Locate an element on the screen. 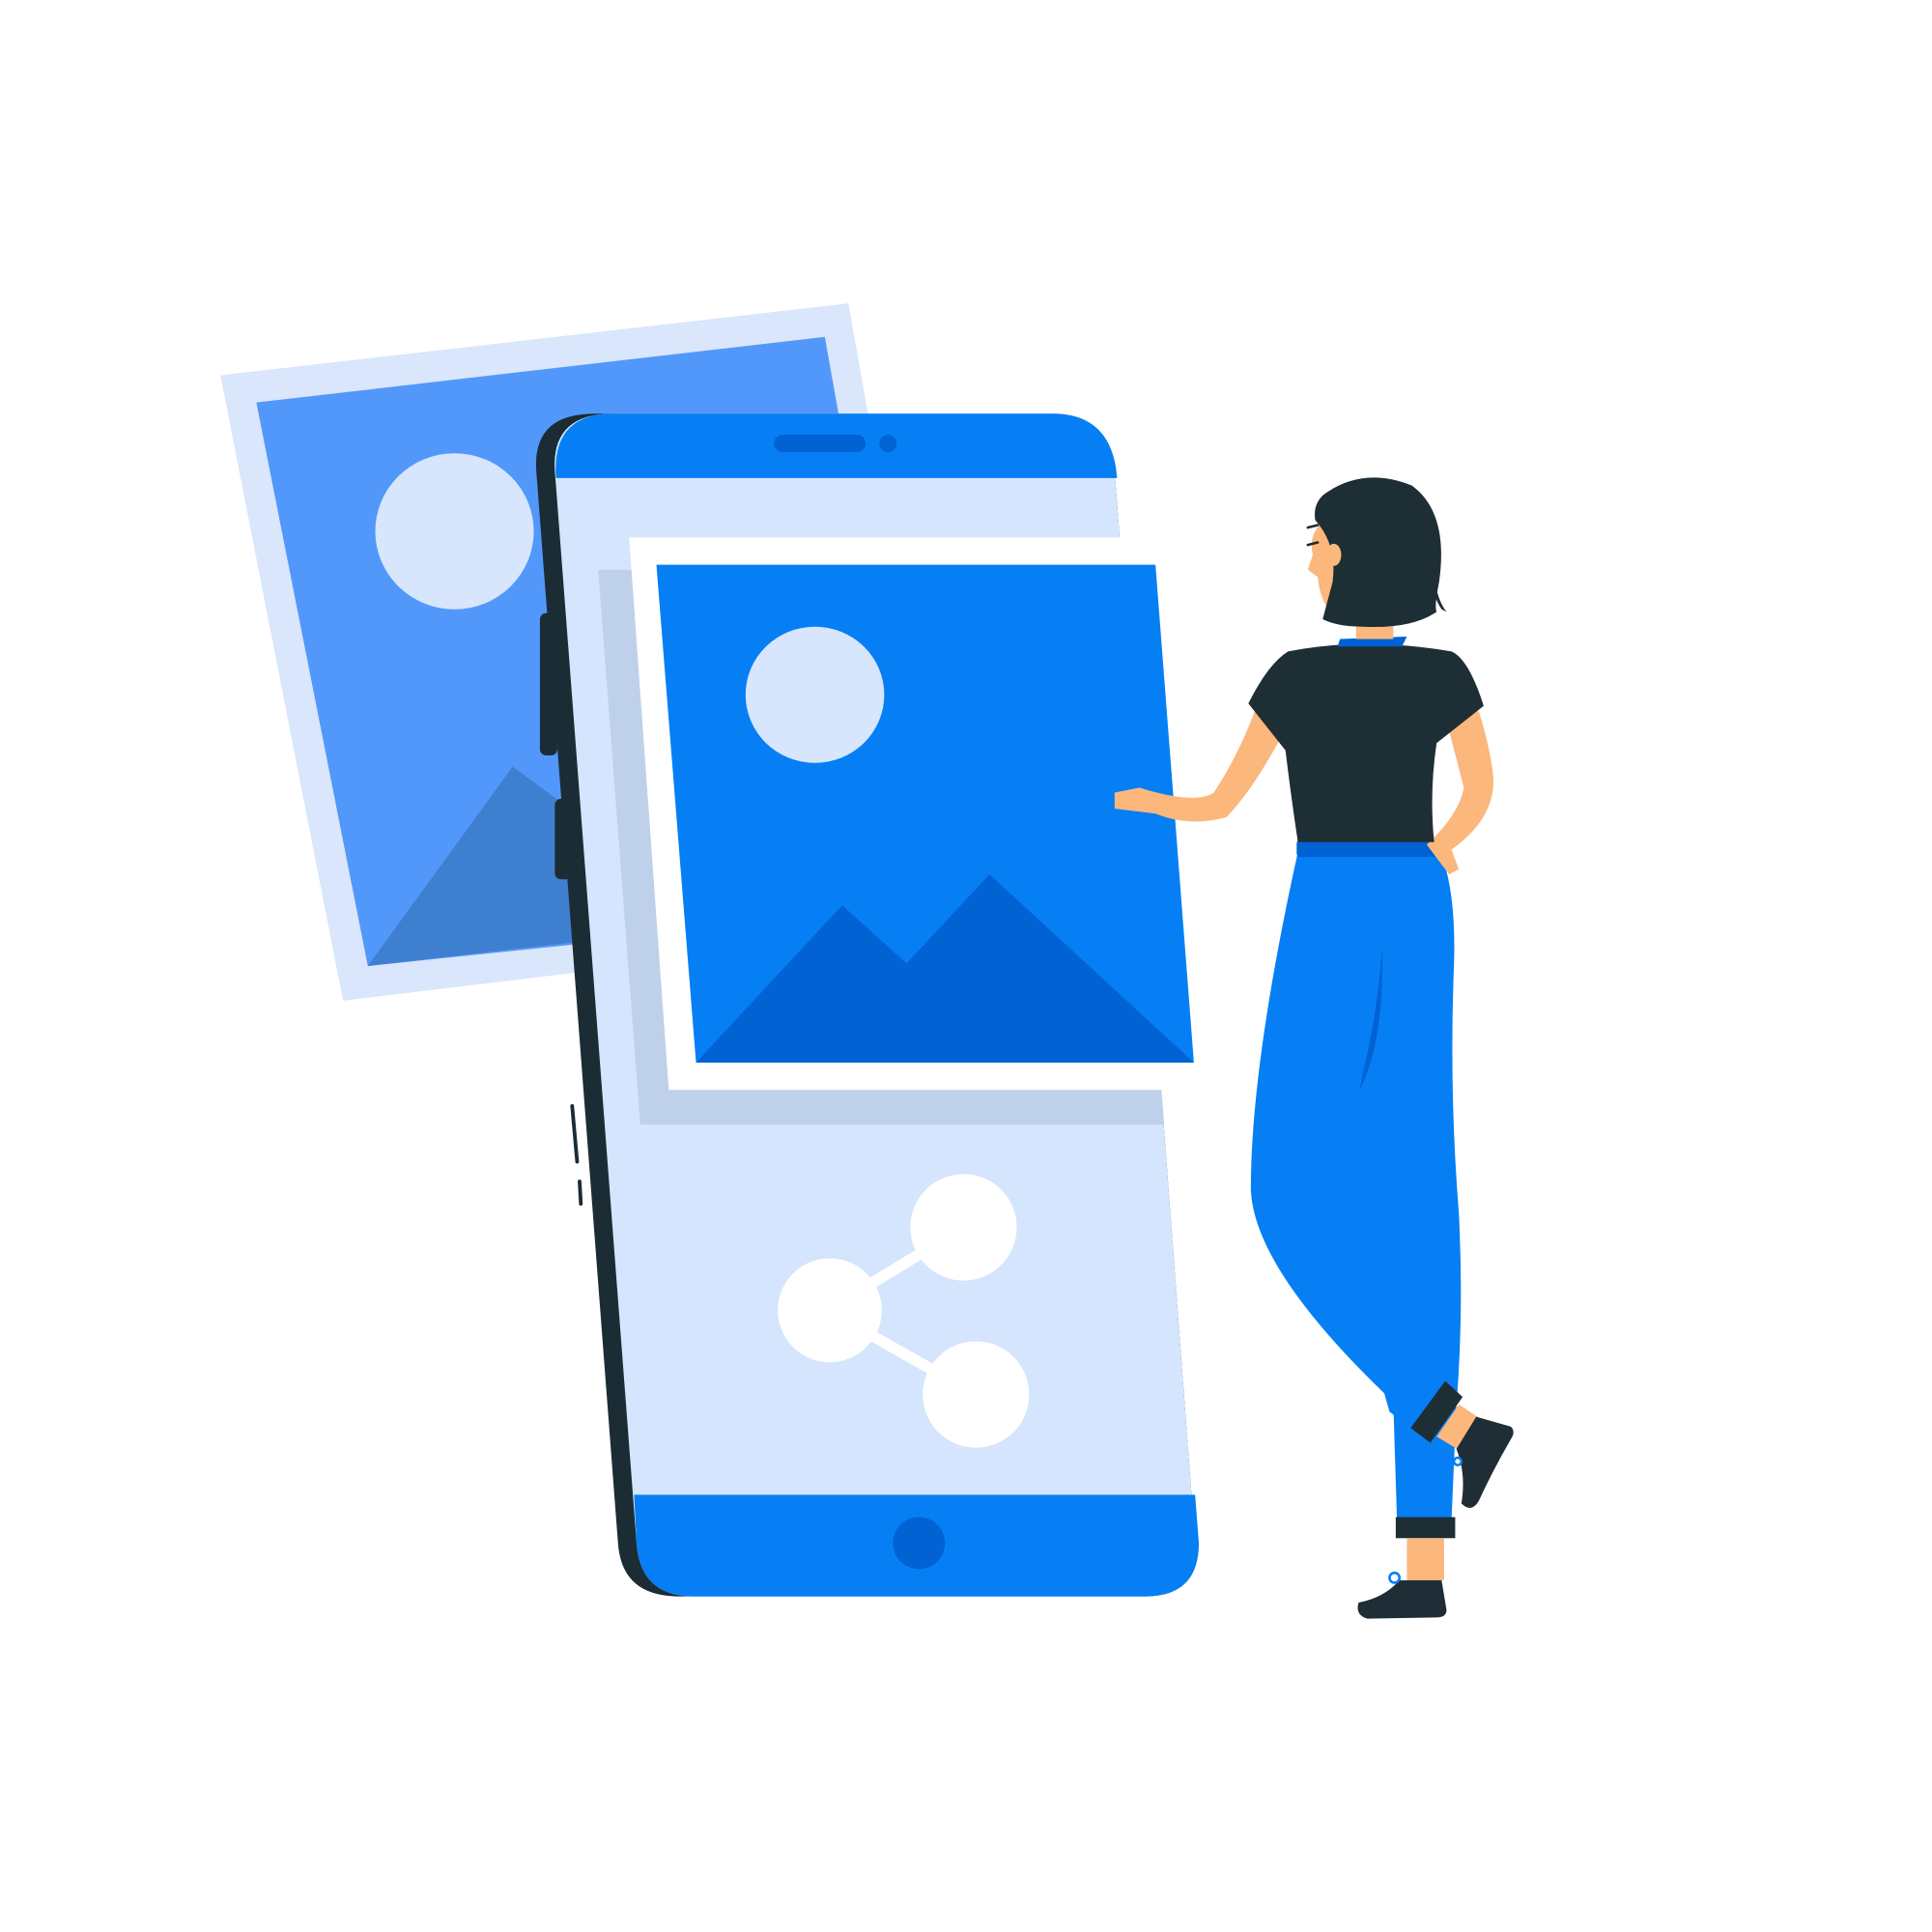 This screenshot has width=1932, height=1932. front-photo-sun-icon is located at coordinates (815, 694).